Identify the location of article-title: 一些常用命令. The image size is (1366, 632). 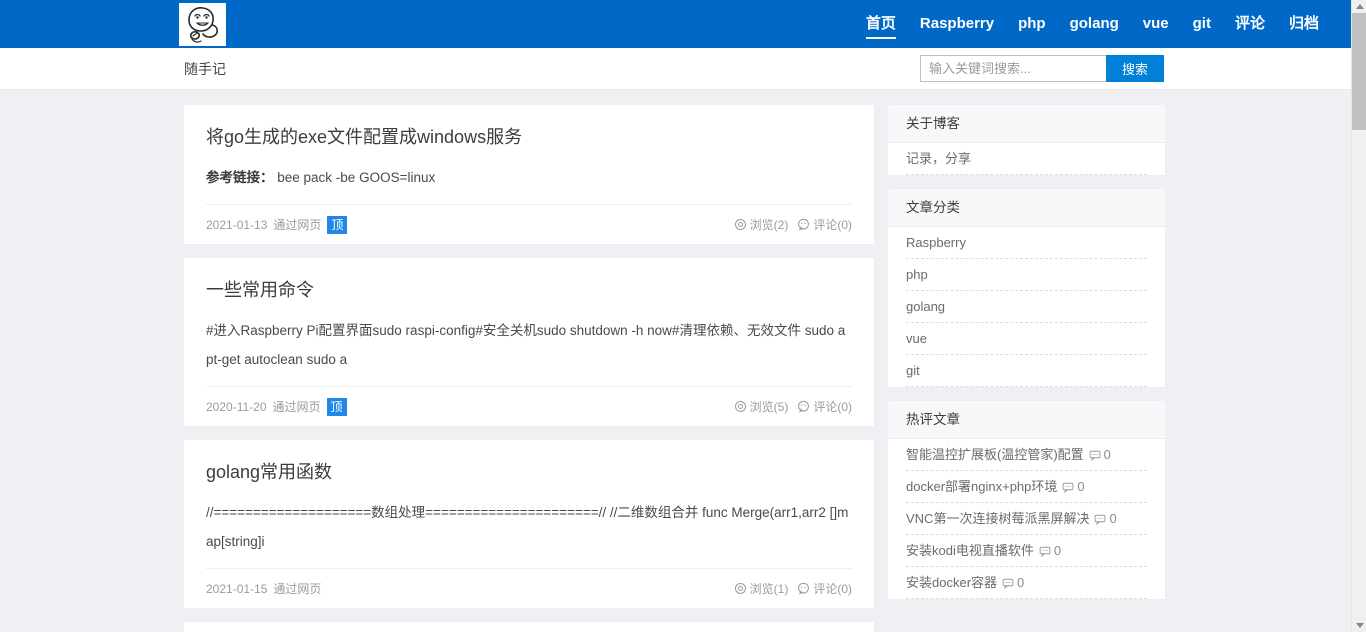
(529, 290).